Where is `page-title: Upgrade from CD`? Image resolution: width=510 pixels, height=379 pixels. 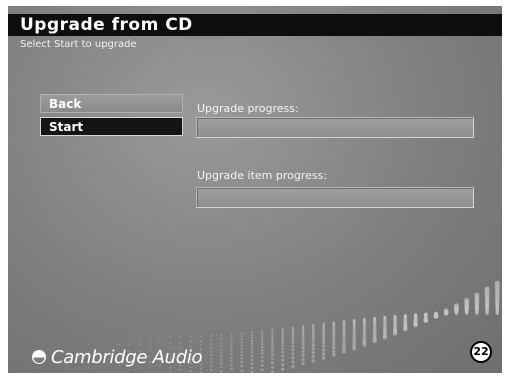 page-title: Upgrade from CD is located at coordinates (106, 25).